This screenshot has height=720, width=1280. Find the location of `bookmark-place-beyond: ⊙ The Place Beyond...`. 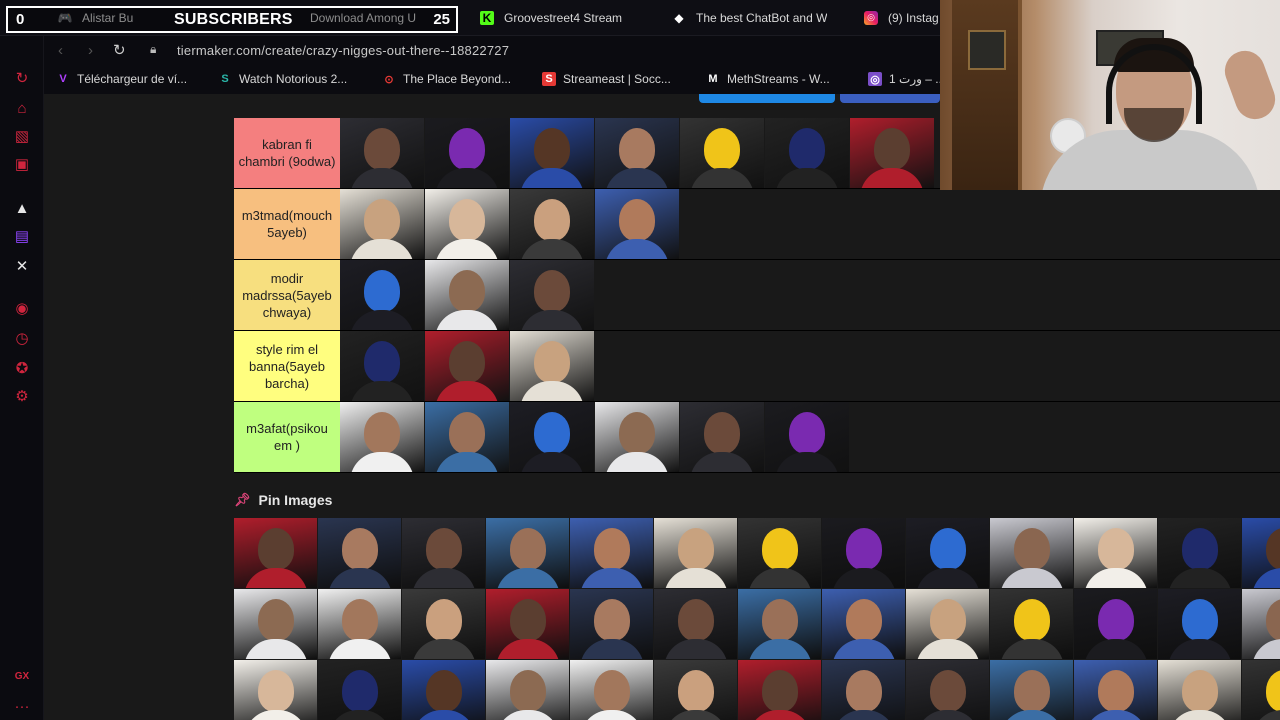

bookmark-place-beyond: ⊙ The Place Beyond... is located at coordinates (446, 79).